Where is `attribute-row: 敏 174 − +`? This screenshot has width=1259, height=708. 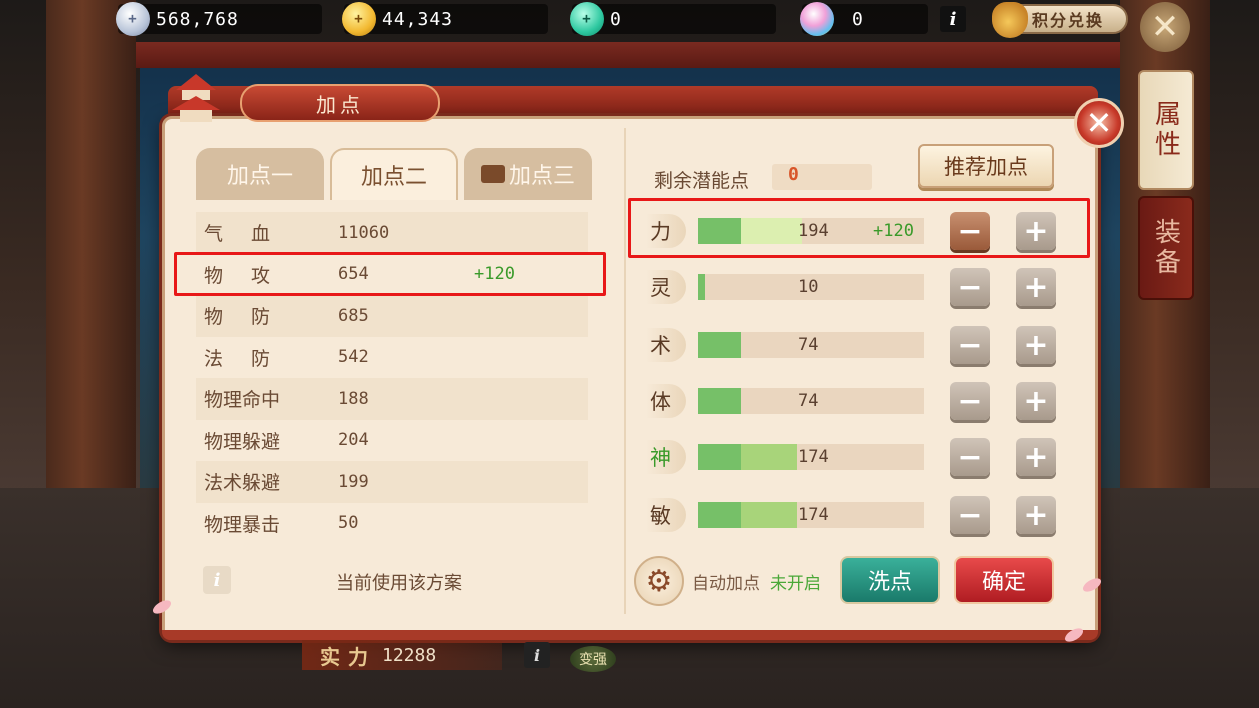 attribute-row: 敏 174 − + is located at coordinates (866, 516).